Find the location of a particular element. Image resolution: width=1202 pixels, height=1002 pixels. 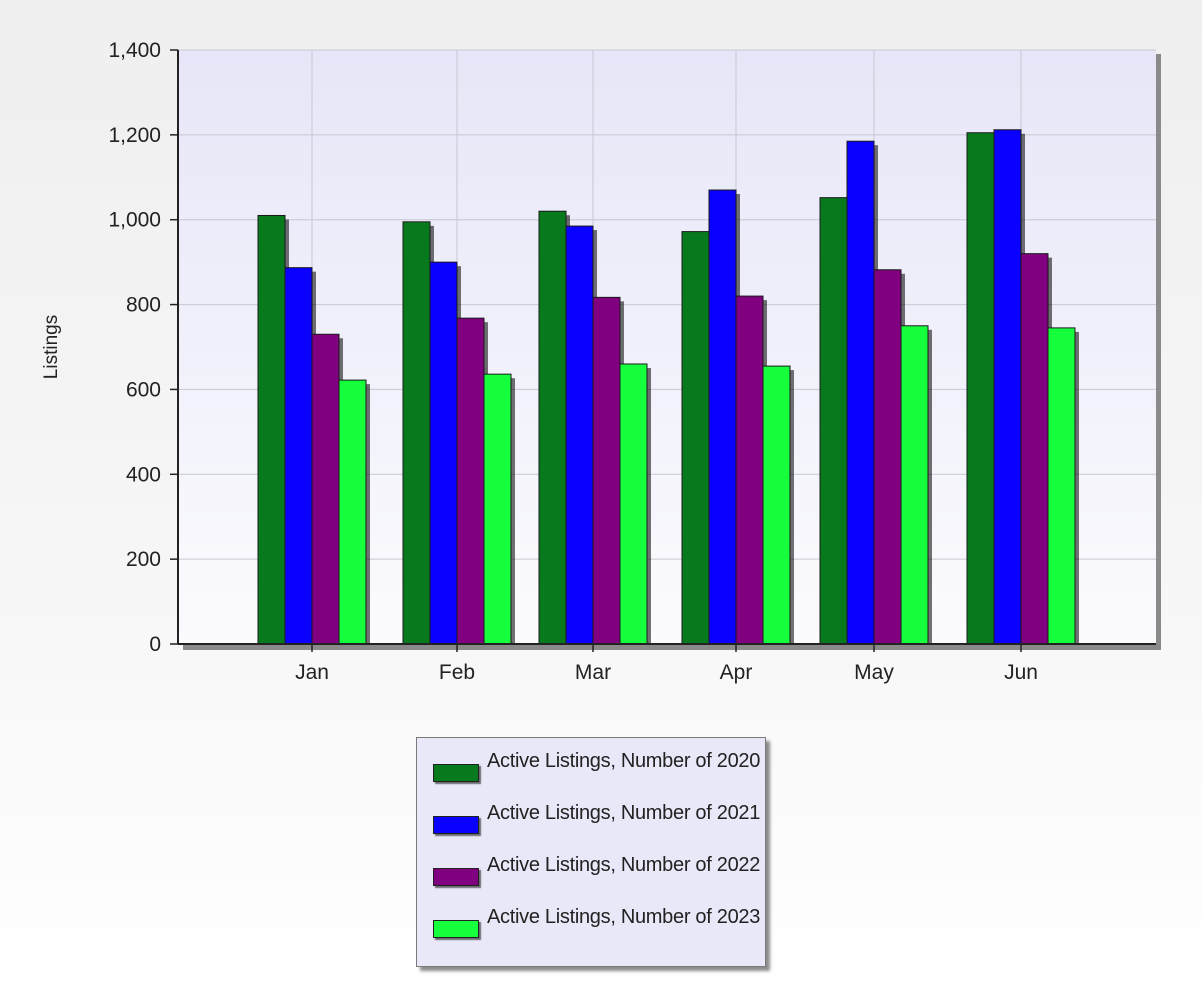

x-tick-label: Apr is located at coordinates (736, 672).